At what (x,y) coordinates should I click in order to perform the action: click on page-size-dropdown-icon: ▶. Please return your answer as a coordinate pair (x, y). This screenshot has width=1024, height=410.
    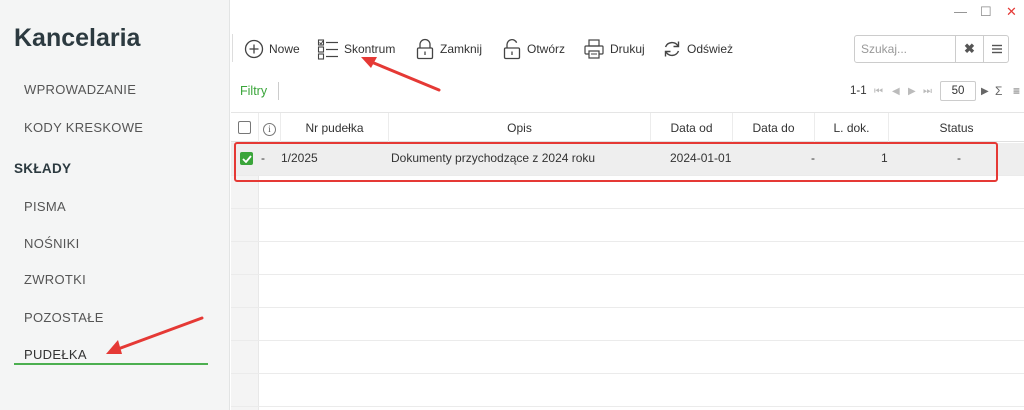
    Looking at the image, I should click on (985, 91).